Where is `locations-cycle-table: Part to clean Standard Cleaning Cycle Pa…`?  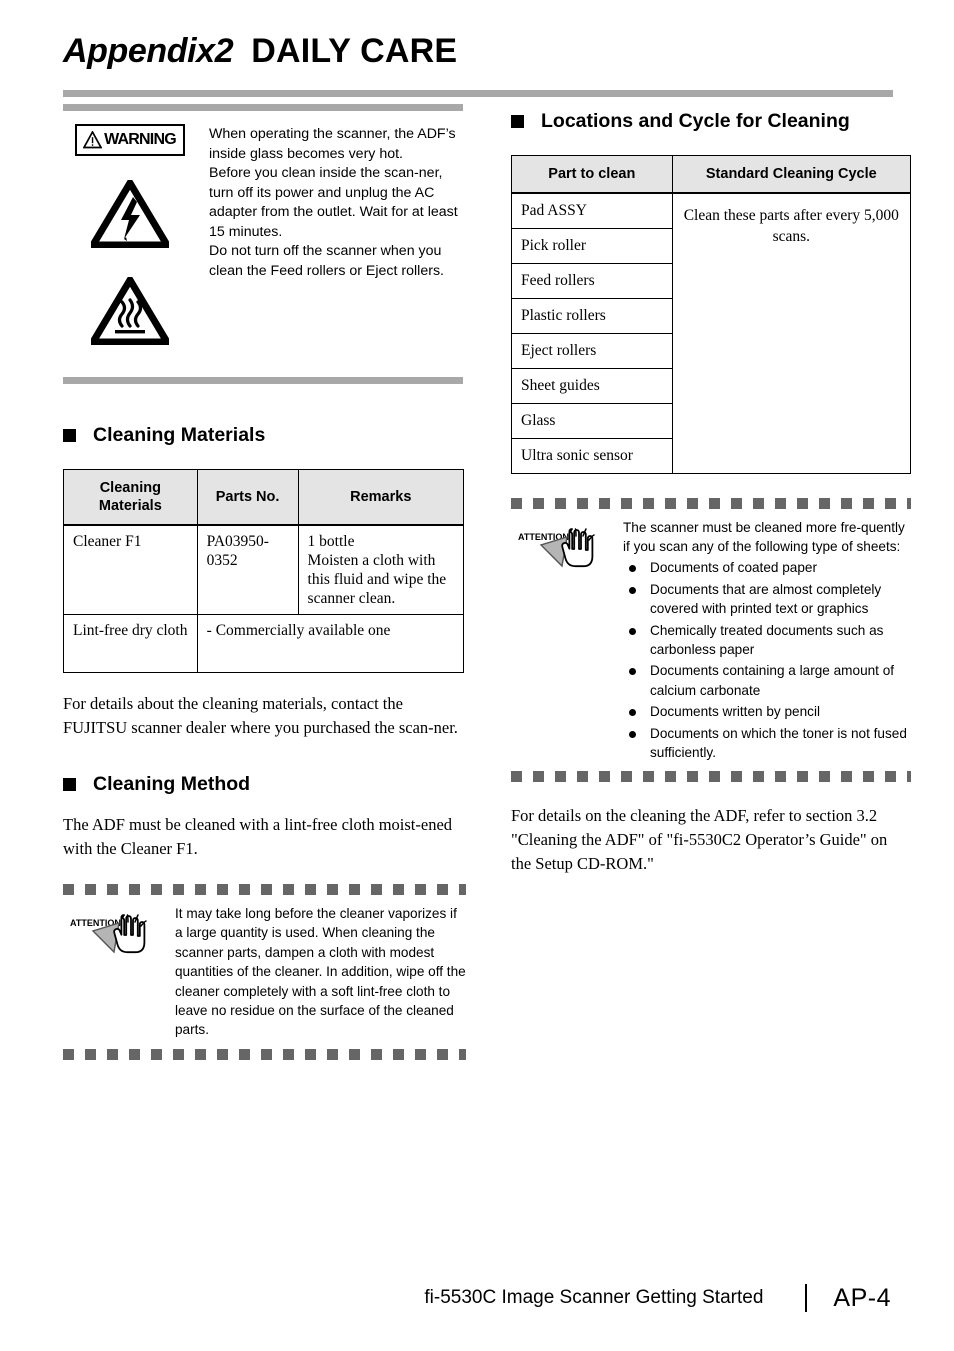
locations-cycle-table: Part to clean Standard Cleaning Cycle Pa… is located at coordinates (711, 314).